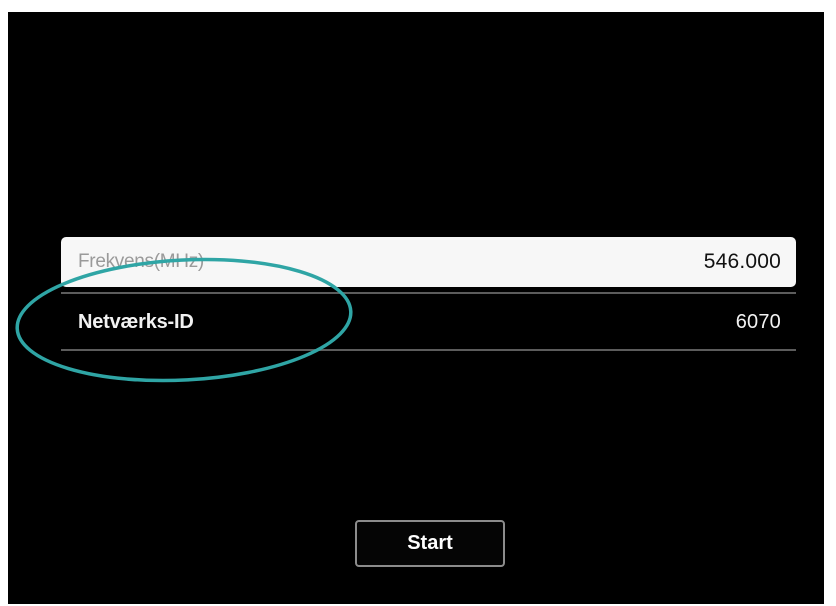  What do you see at coordinates (430, 543) in the screenshot?
I see `start-button: Start` at bounding box center [430, 543].